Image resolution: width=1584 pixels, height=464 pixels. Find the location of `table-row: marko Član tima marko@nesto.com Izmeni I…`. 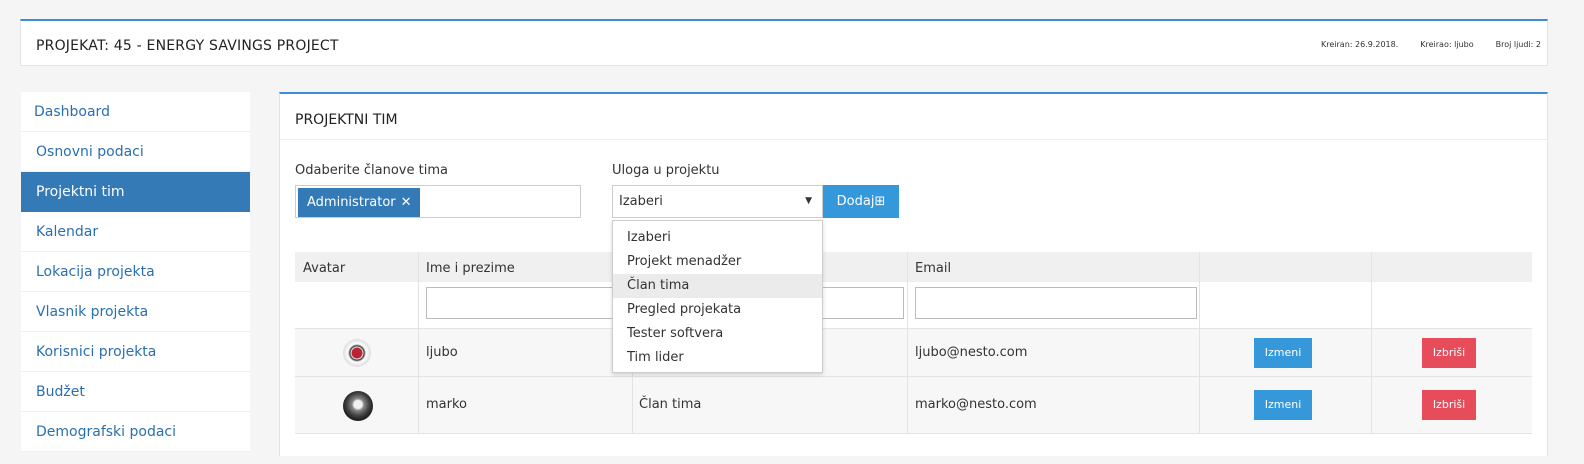

table-row: marko Član tima marko@nesto.com Izmeni I… is located at coordinates (913, 405).